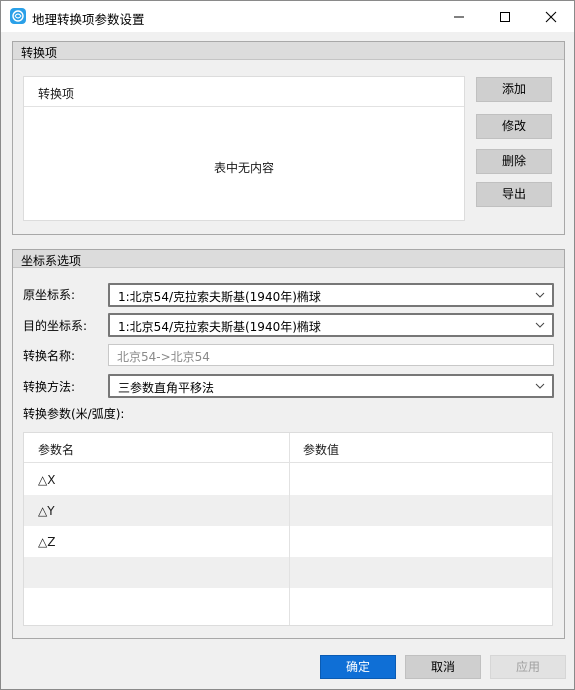 Image resolution: width=575 pixels, height=690 pixels. Describe the element at coordinates (244, 92) in the screenshot. I see `conversion-list-header: 转换项` at that location.